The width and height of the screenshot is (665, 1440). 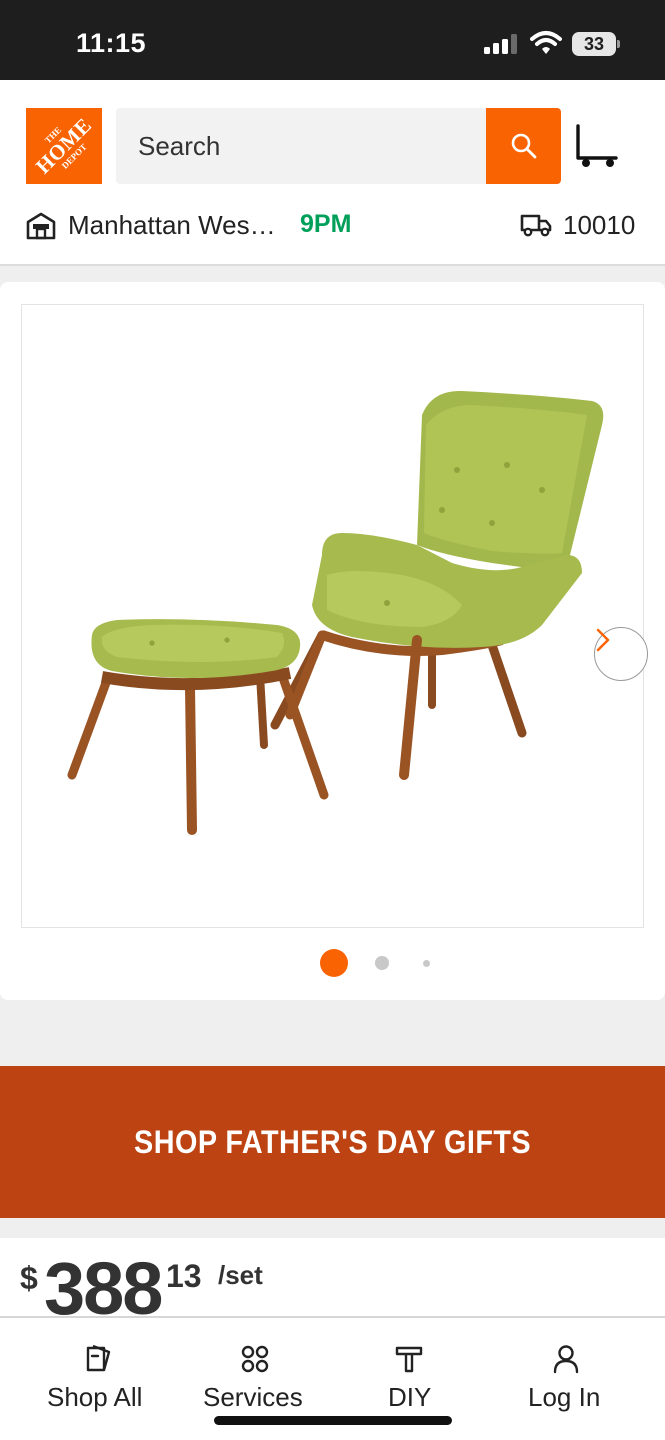 I want to click on cellular-signal-icon, so click(x=500, y=44).